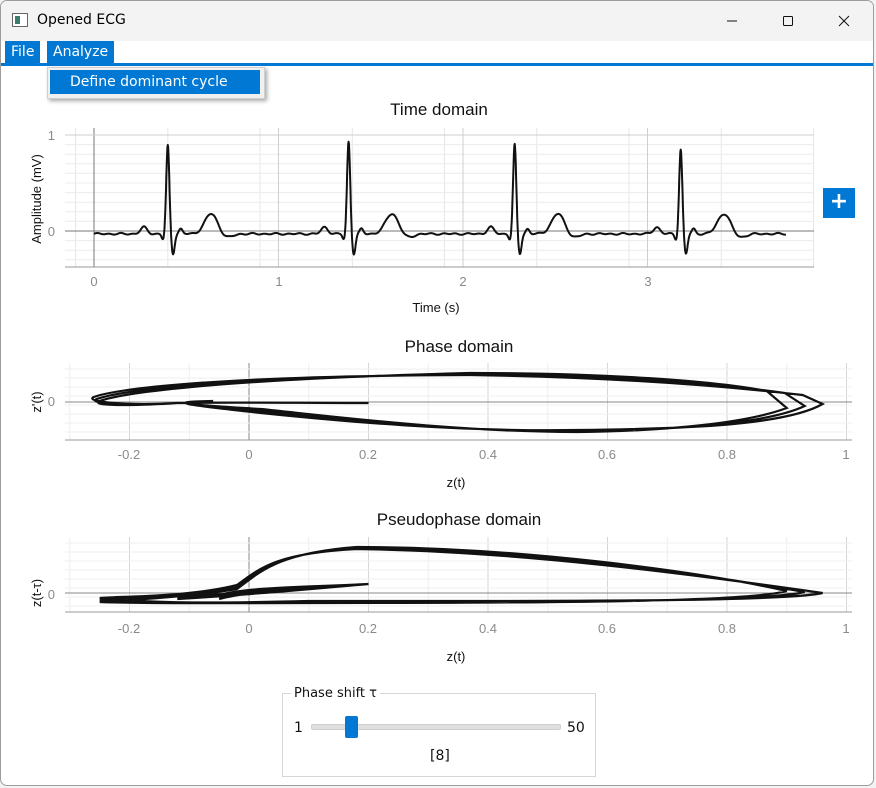 The image size is (876, 788). I want to click on slider-max-label: 50, so click(576, 728).